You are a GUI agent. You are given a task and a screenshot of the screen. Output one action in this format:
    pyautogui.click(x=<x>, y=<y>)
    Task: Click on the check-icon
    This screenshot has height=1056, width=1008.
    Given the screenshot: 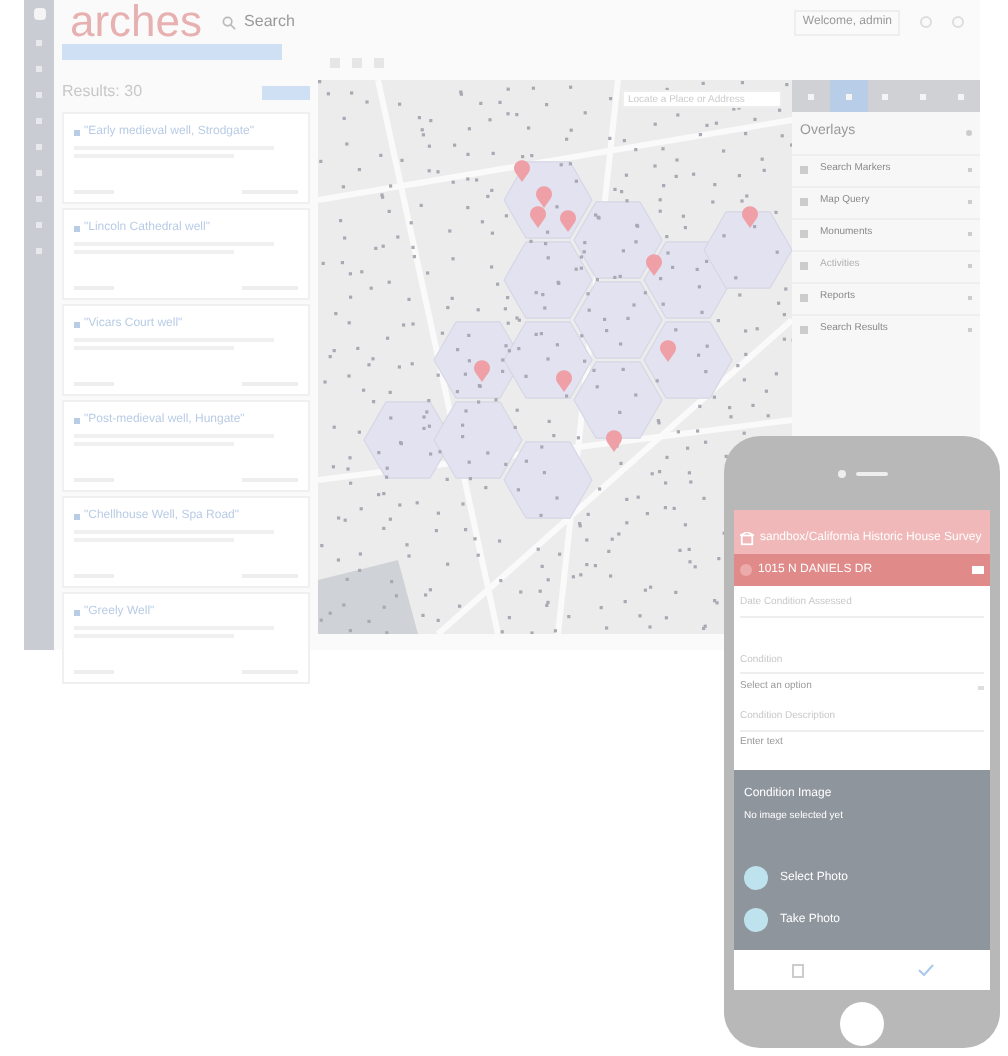 What is the action you would take?
    pyautogui.click(x=925, y=970)
    